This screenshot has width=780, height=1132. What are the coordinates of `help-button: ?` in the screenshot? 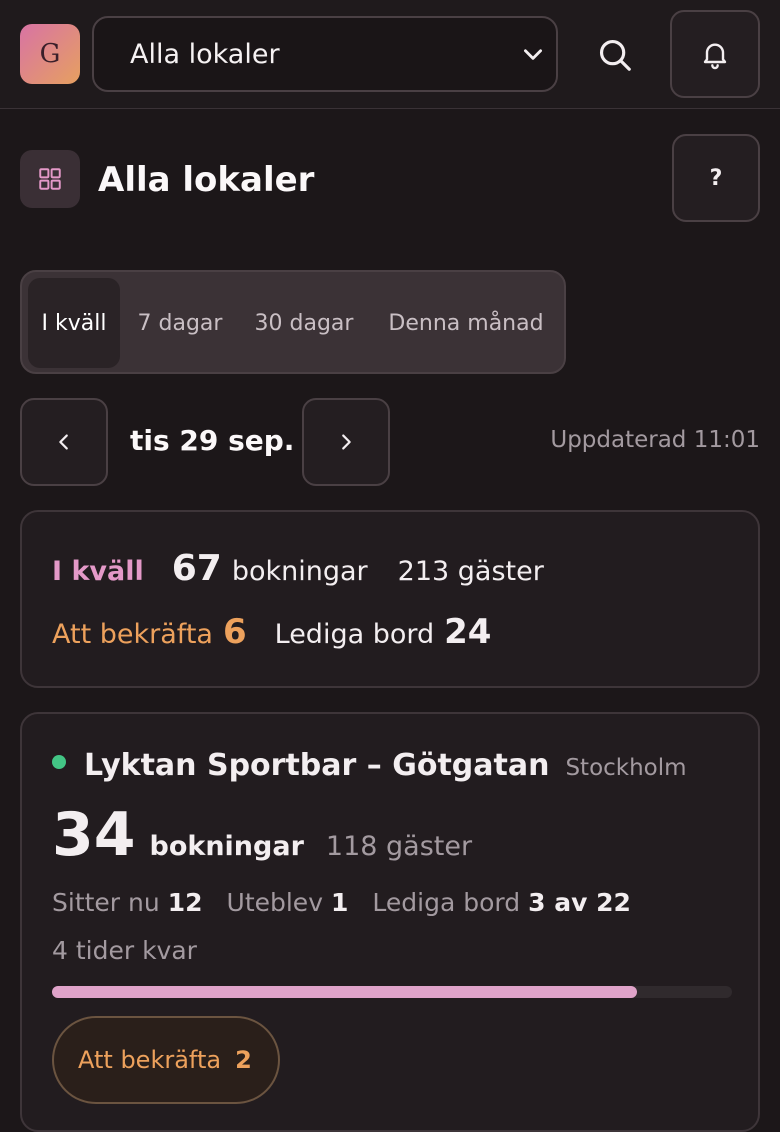 It's located at (716, 178).